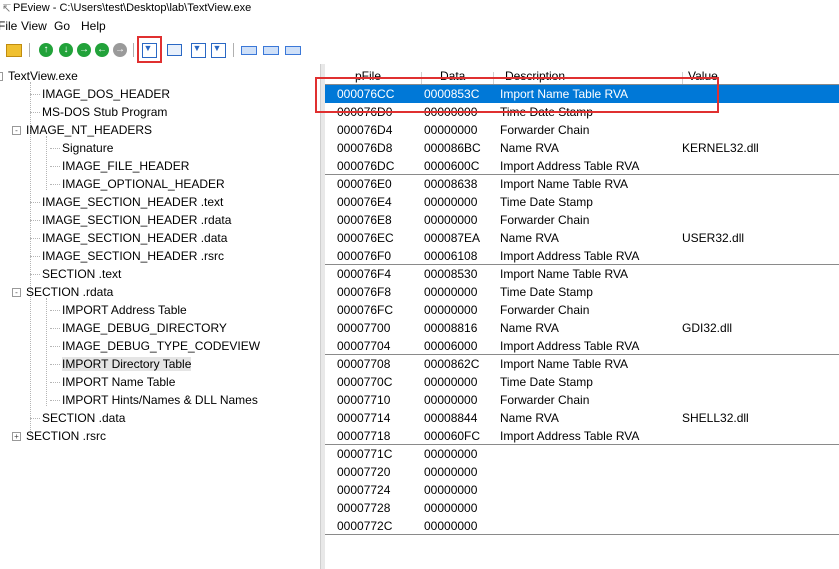 The image size is (839, 569). What do you see at coordinates (120, 50) in the screenshot?
I see `nav-icon: →` at bounding box center [120, 50].